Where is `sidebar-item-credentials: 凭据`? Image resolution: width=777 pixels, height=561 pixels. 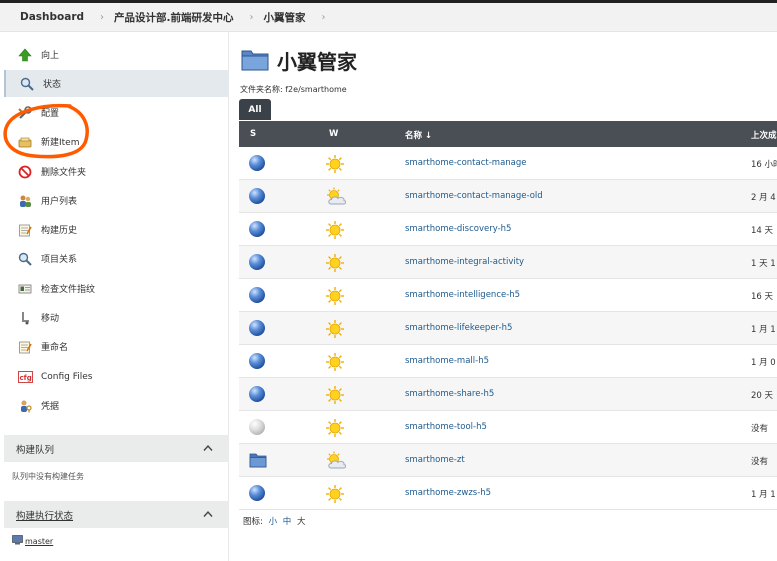
sidebar-item-credentials: 凭据 is located at coordinates (116, 405).